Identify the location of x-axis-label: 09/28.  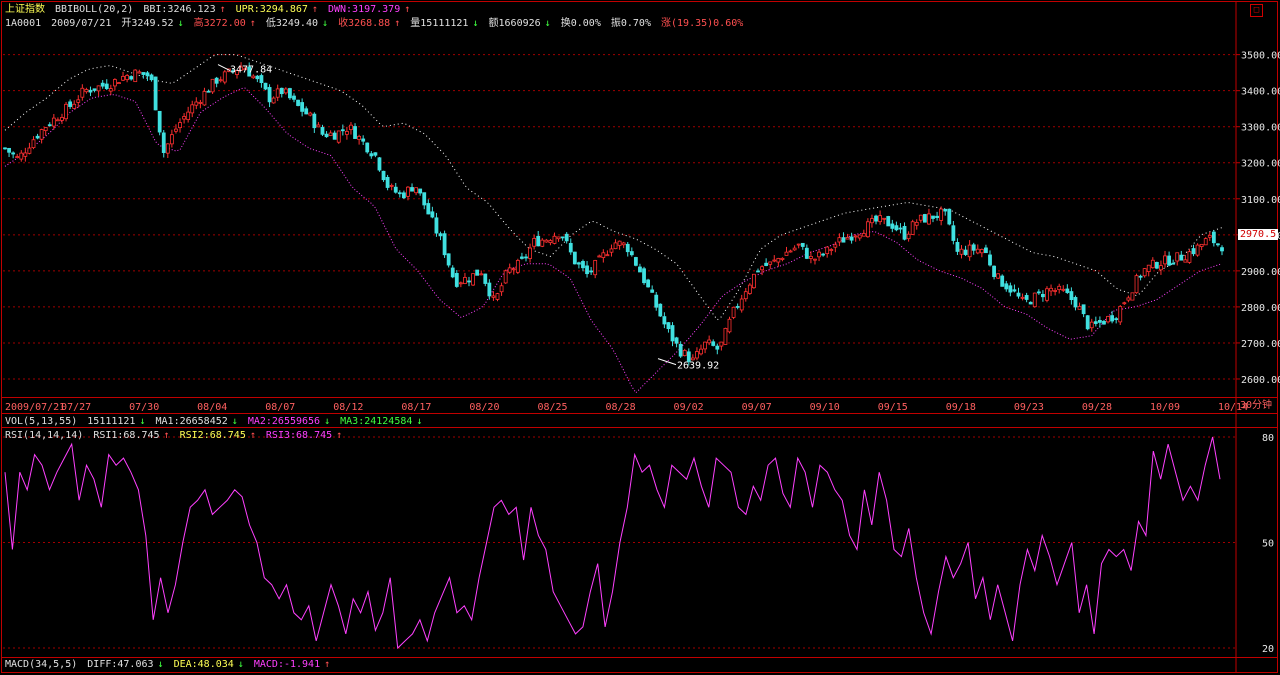
(1097, 407).